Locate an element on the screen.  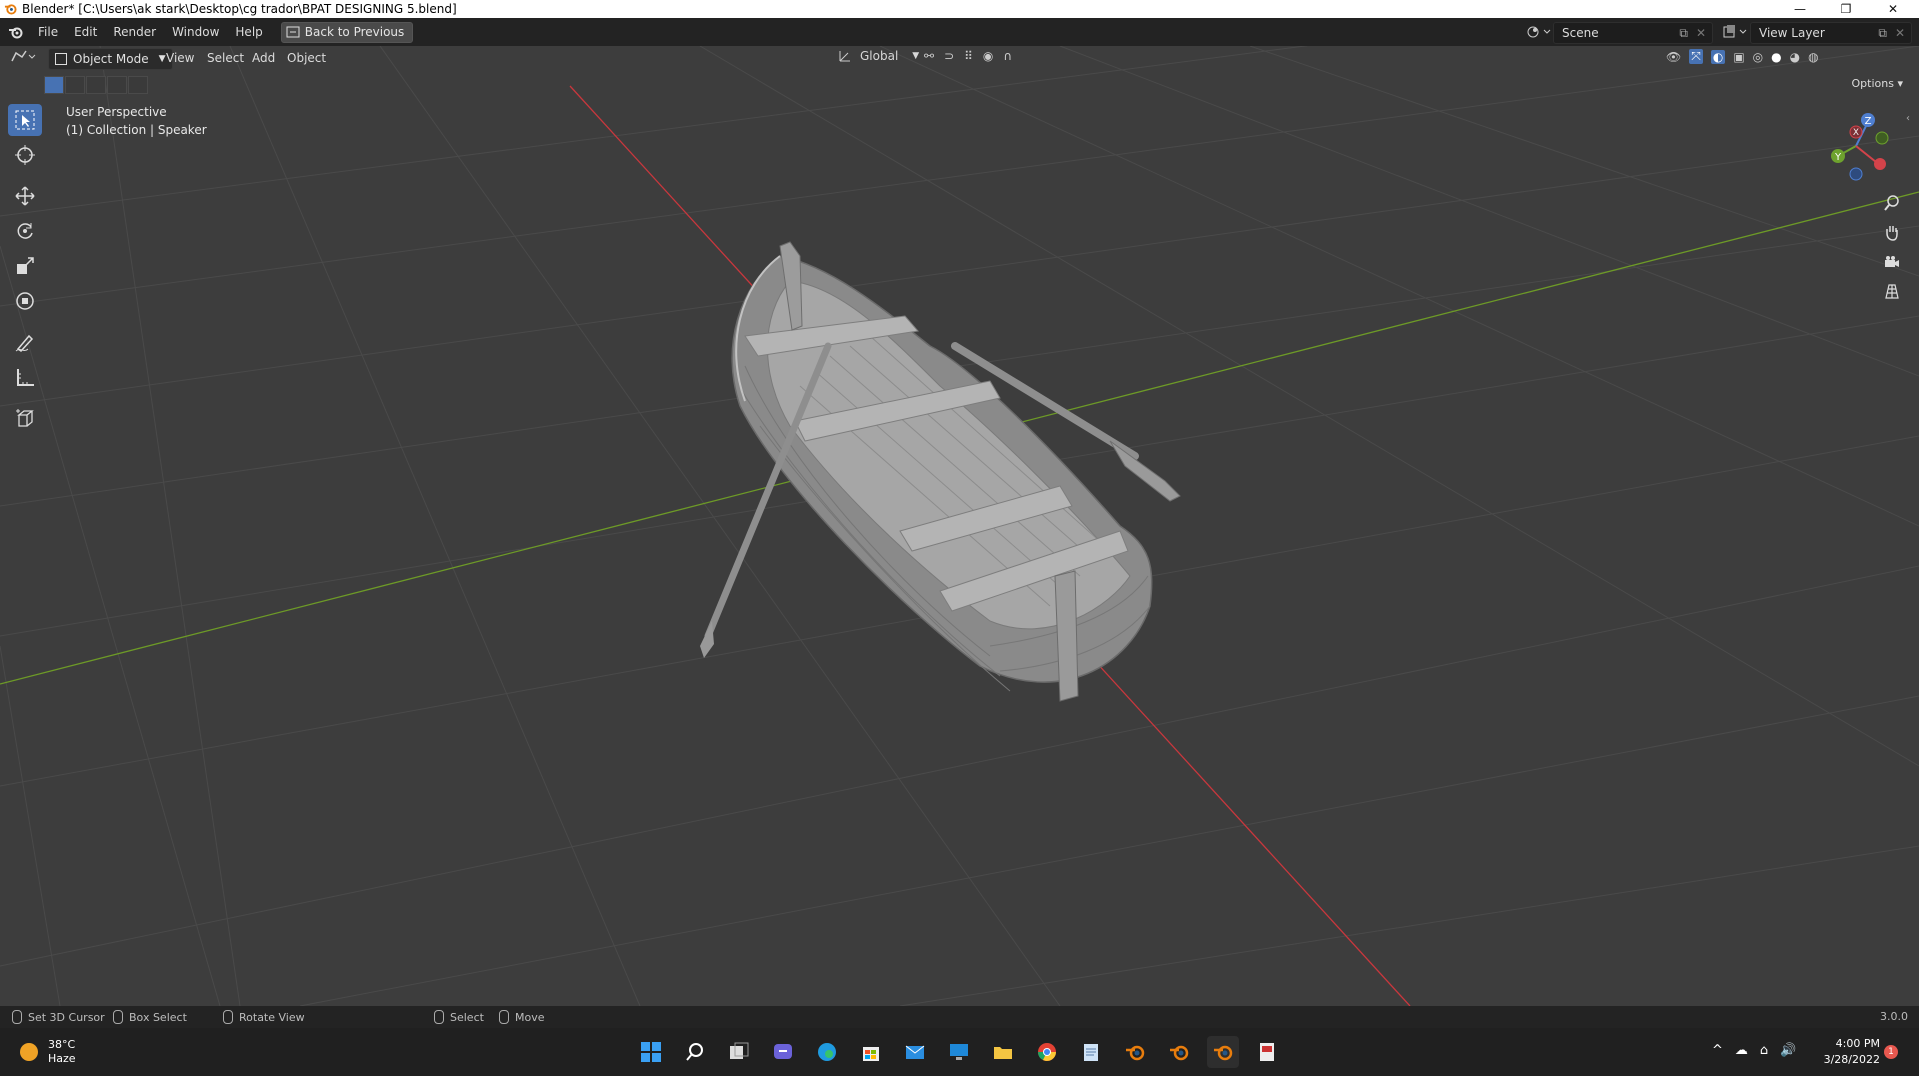
transform-orientation-dropdown: Global ▼ is located at coordinates (878, 56).